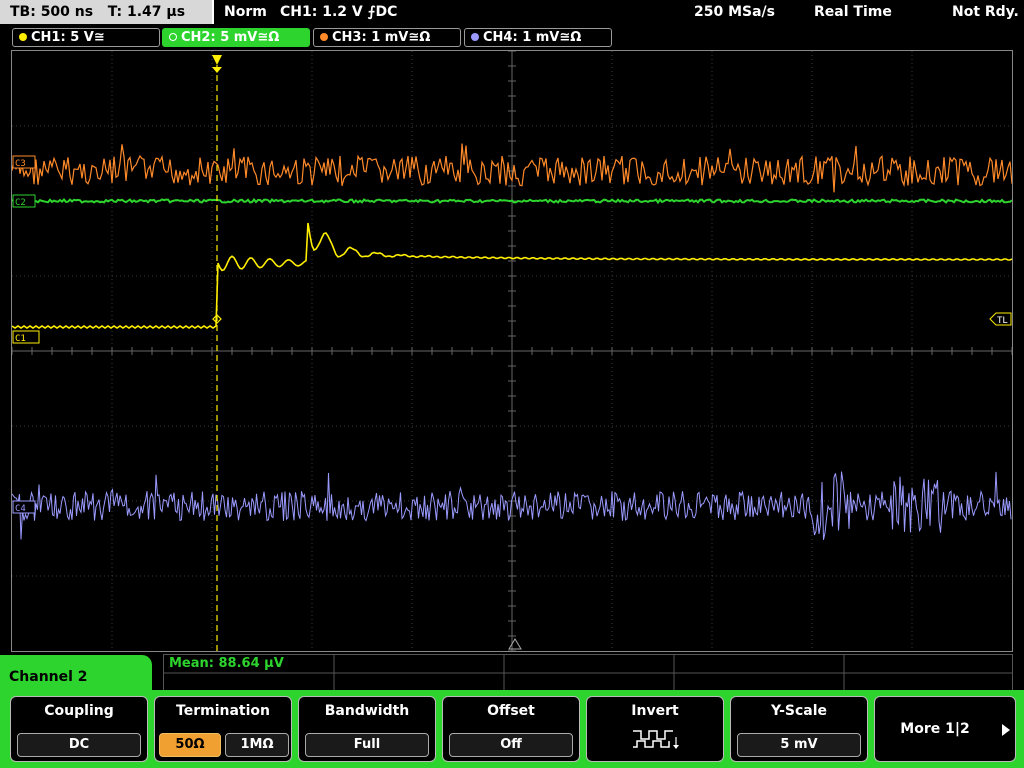  Describe the element at coordinates (511, 745) in the screenshot. I see `offset-value: Off` at that location.